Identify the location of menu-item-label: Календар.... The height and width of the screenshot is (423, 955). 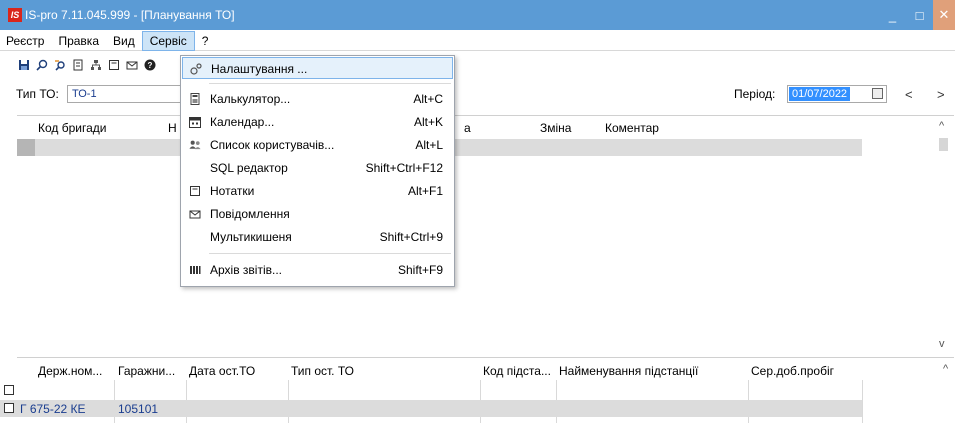
(242, 122).